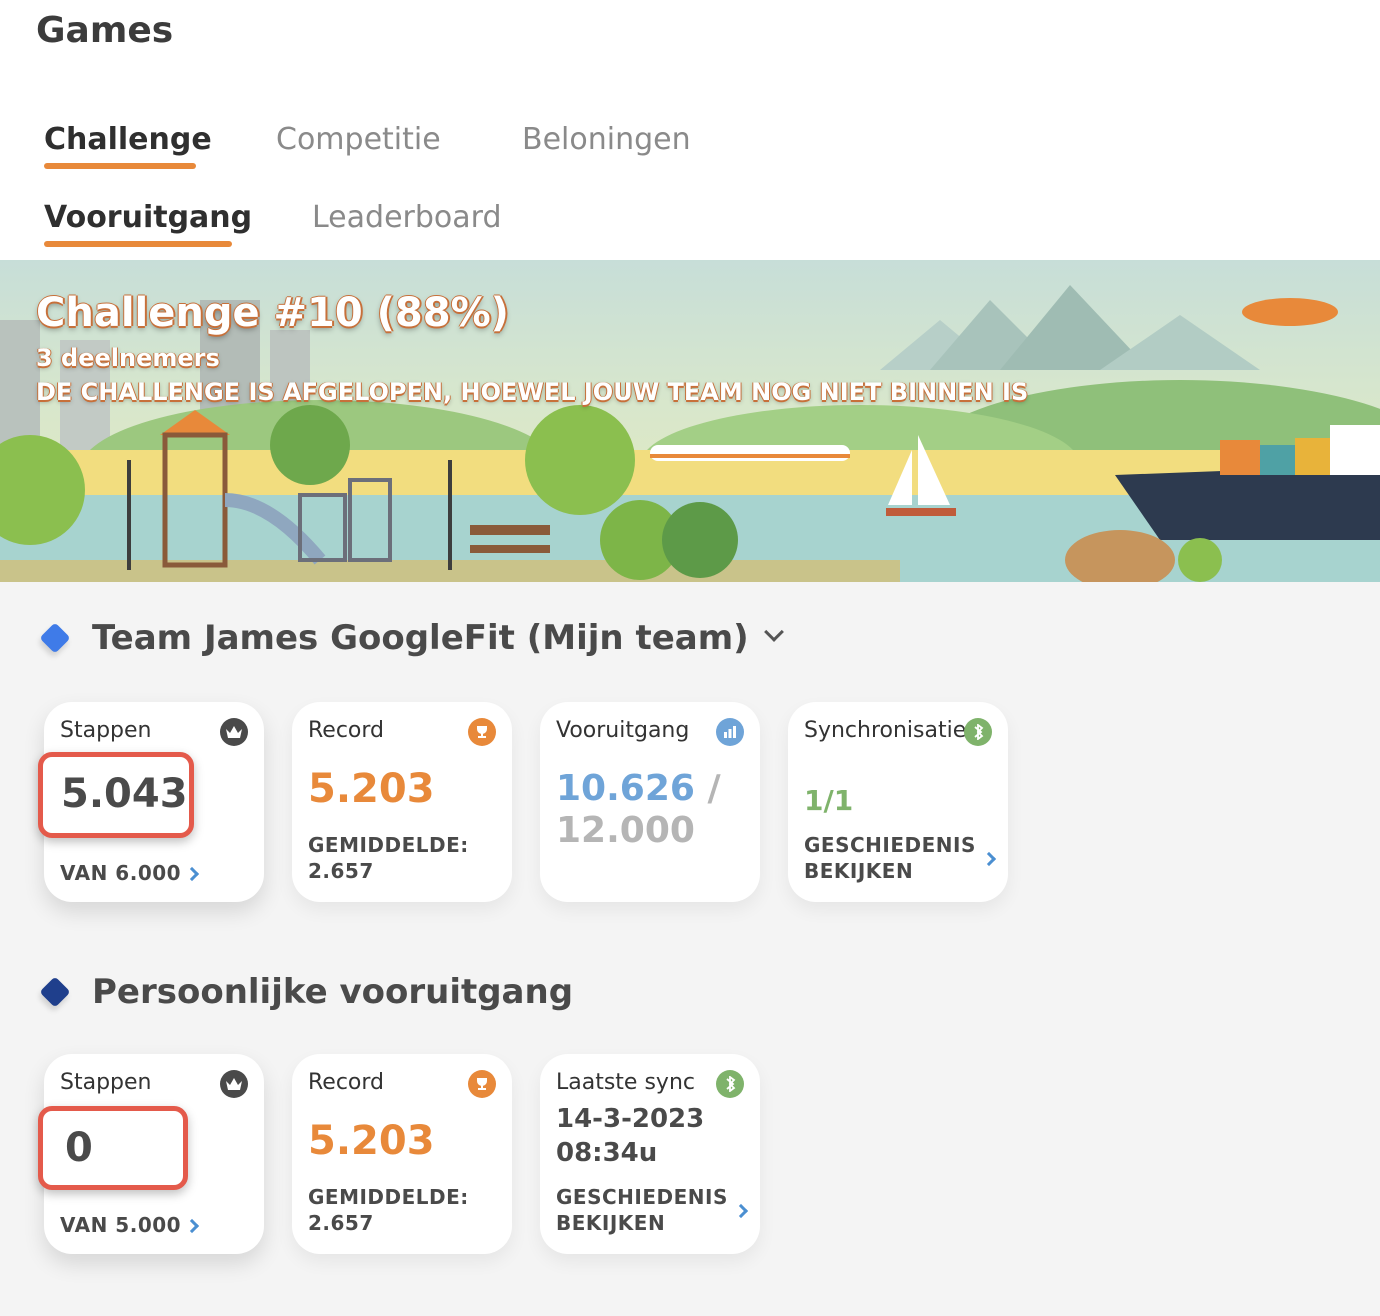  What do you see at coordinates (148, 217) in the screenshot?
I see `subtab-vooruitgang: Vooruitgang` at bounding box center [148, 217].